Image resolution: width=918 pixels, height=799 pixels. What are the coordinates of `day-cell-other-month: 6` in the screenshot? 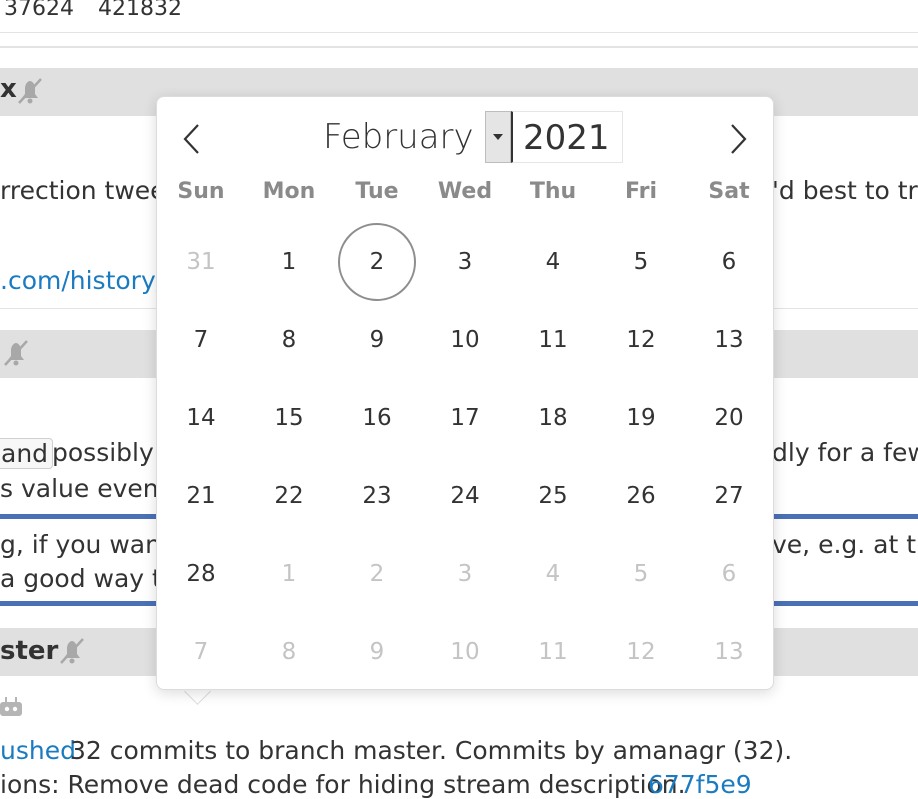 It's located at (729, 574).